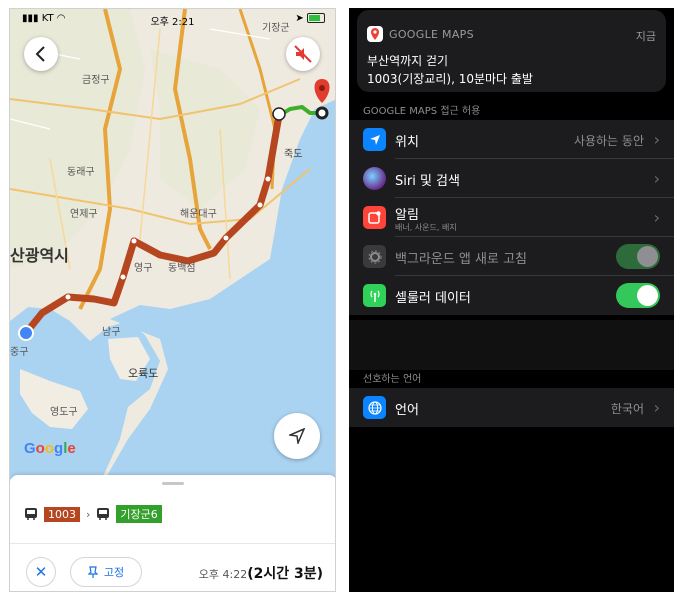 This screenshot has width=686, height=600. I want to click on close-button: ✕, so click(41, 572).